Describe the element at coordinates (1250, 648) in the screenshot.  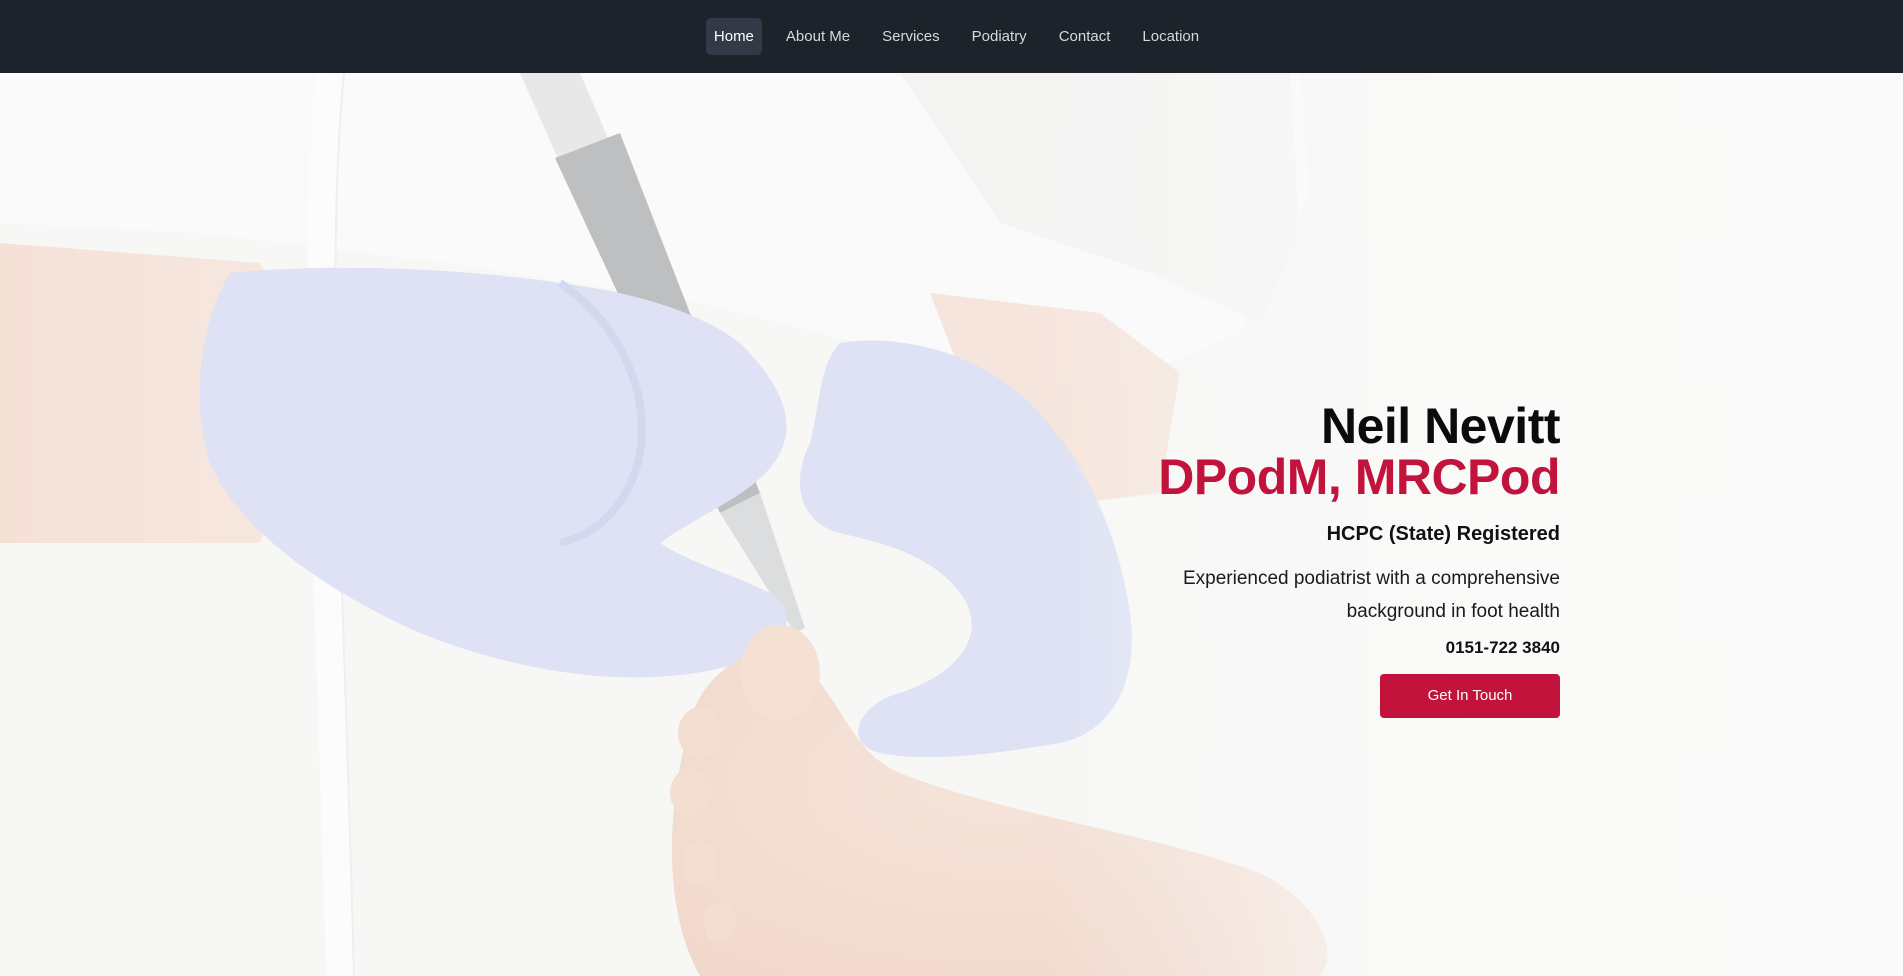
I see `phone-number: 0151-722 3840` at that location.